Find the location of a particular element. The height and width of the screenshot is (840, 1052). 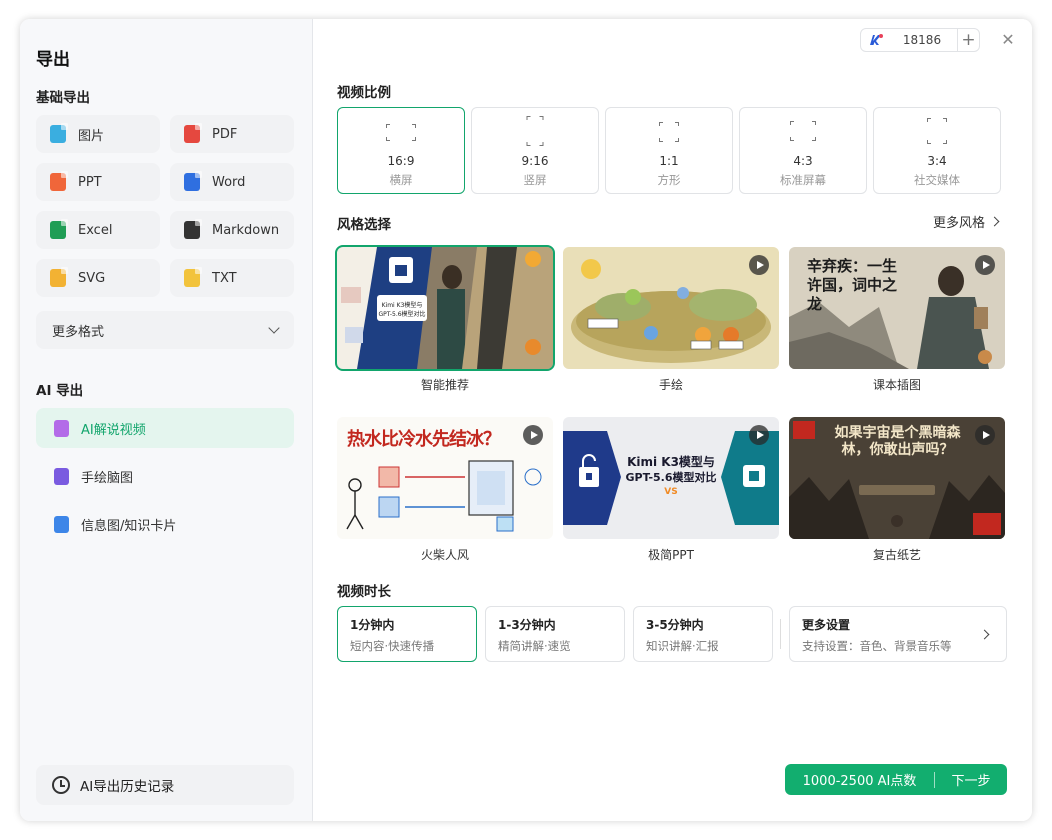

style-card-handdrawn is located at coordinates (671, 308).